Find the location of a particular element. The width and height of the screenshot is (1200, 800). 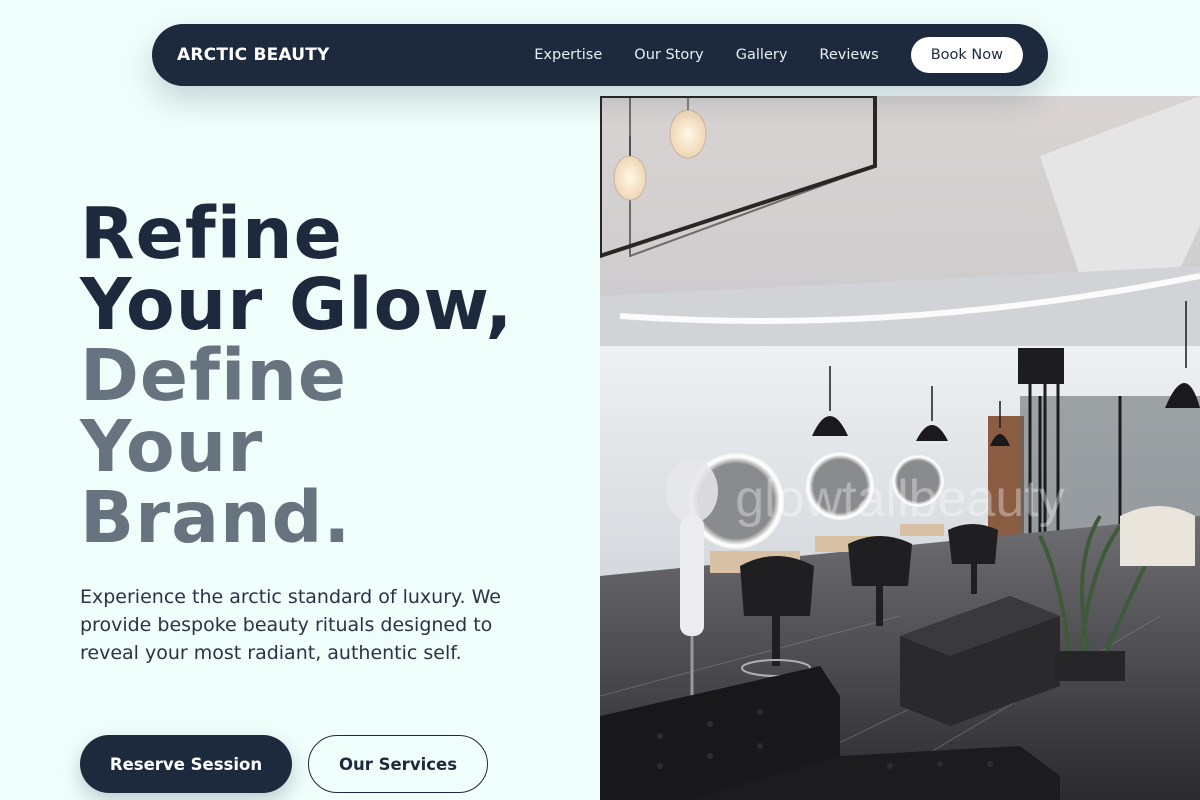

brand-logo: ARCTIC BEAUTY is located at coordinates (253, 55).